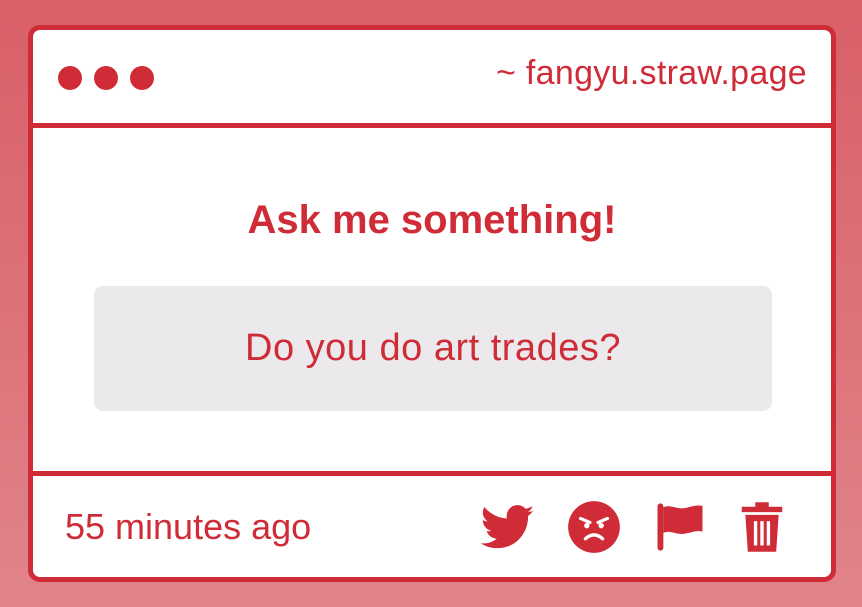 The image size is (862, 607). What do you see at coordinates (432, 220) in the screenshot?
I see `page-title: Ask me something!` at bounding box center [432, 220].